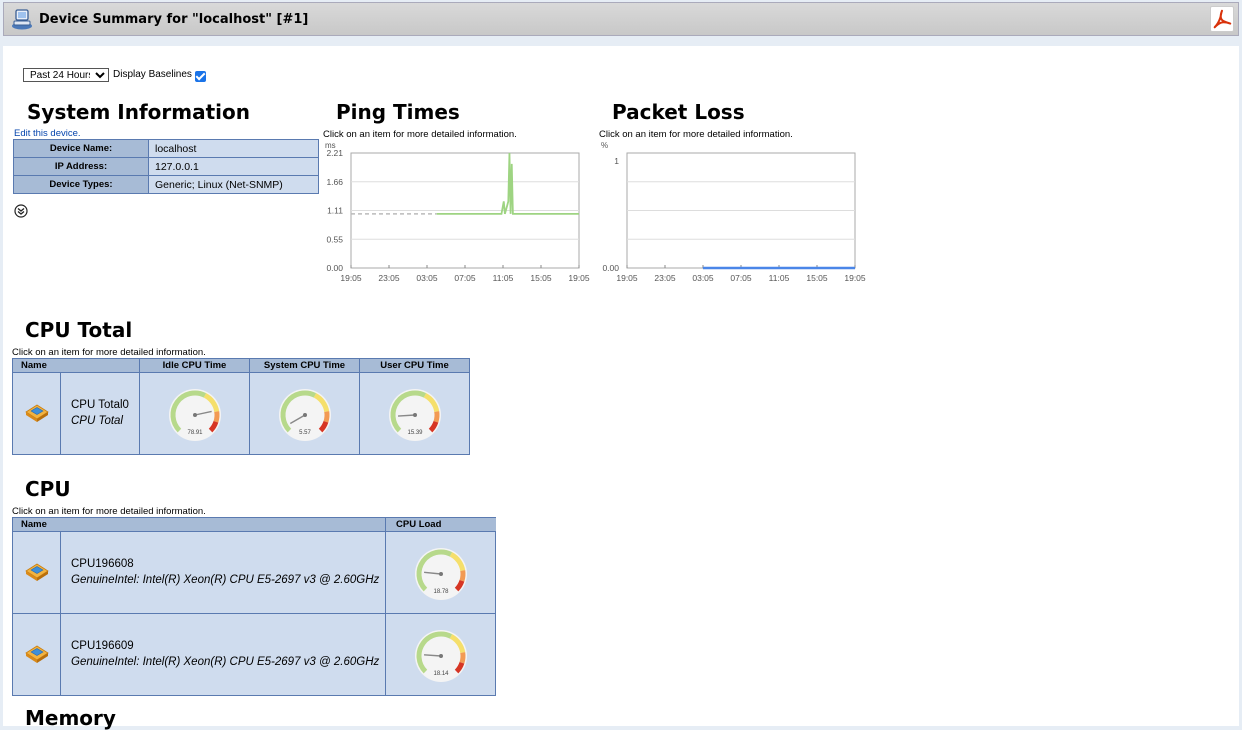  What do you see at coordinates (334, 153) in the screenshot?
I see `y-tick-label: 2.21` at bounding box center [334, 153].